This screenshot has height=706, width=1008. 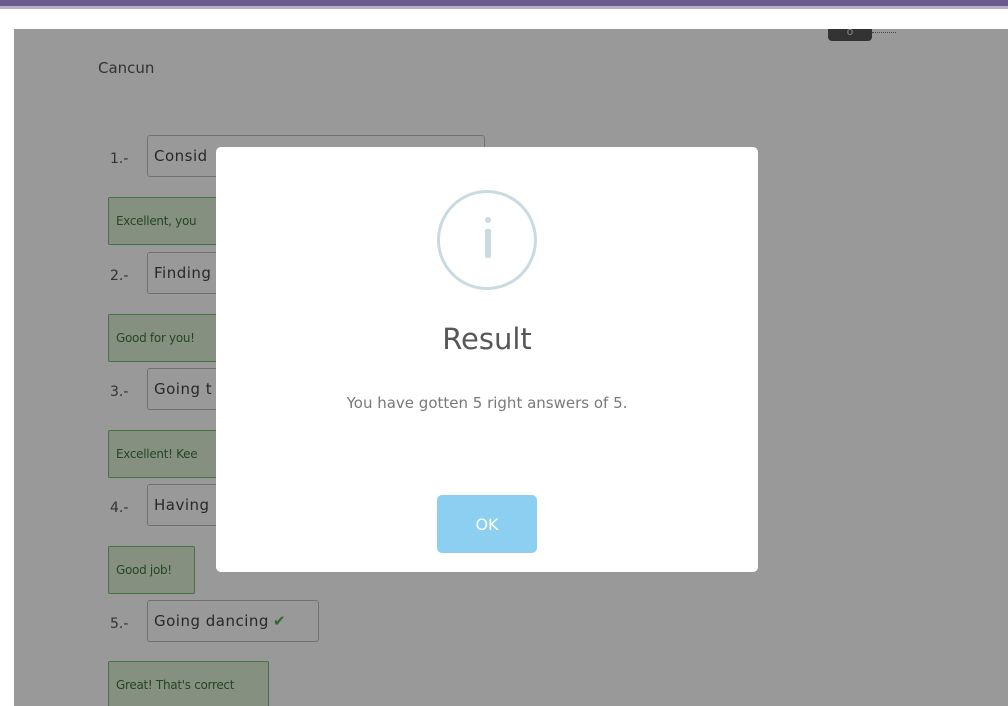 I want to click on dialog-message: You have gotten 5 right answers of 5., so click(x=487, y=403).